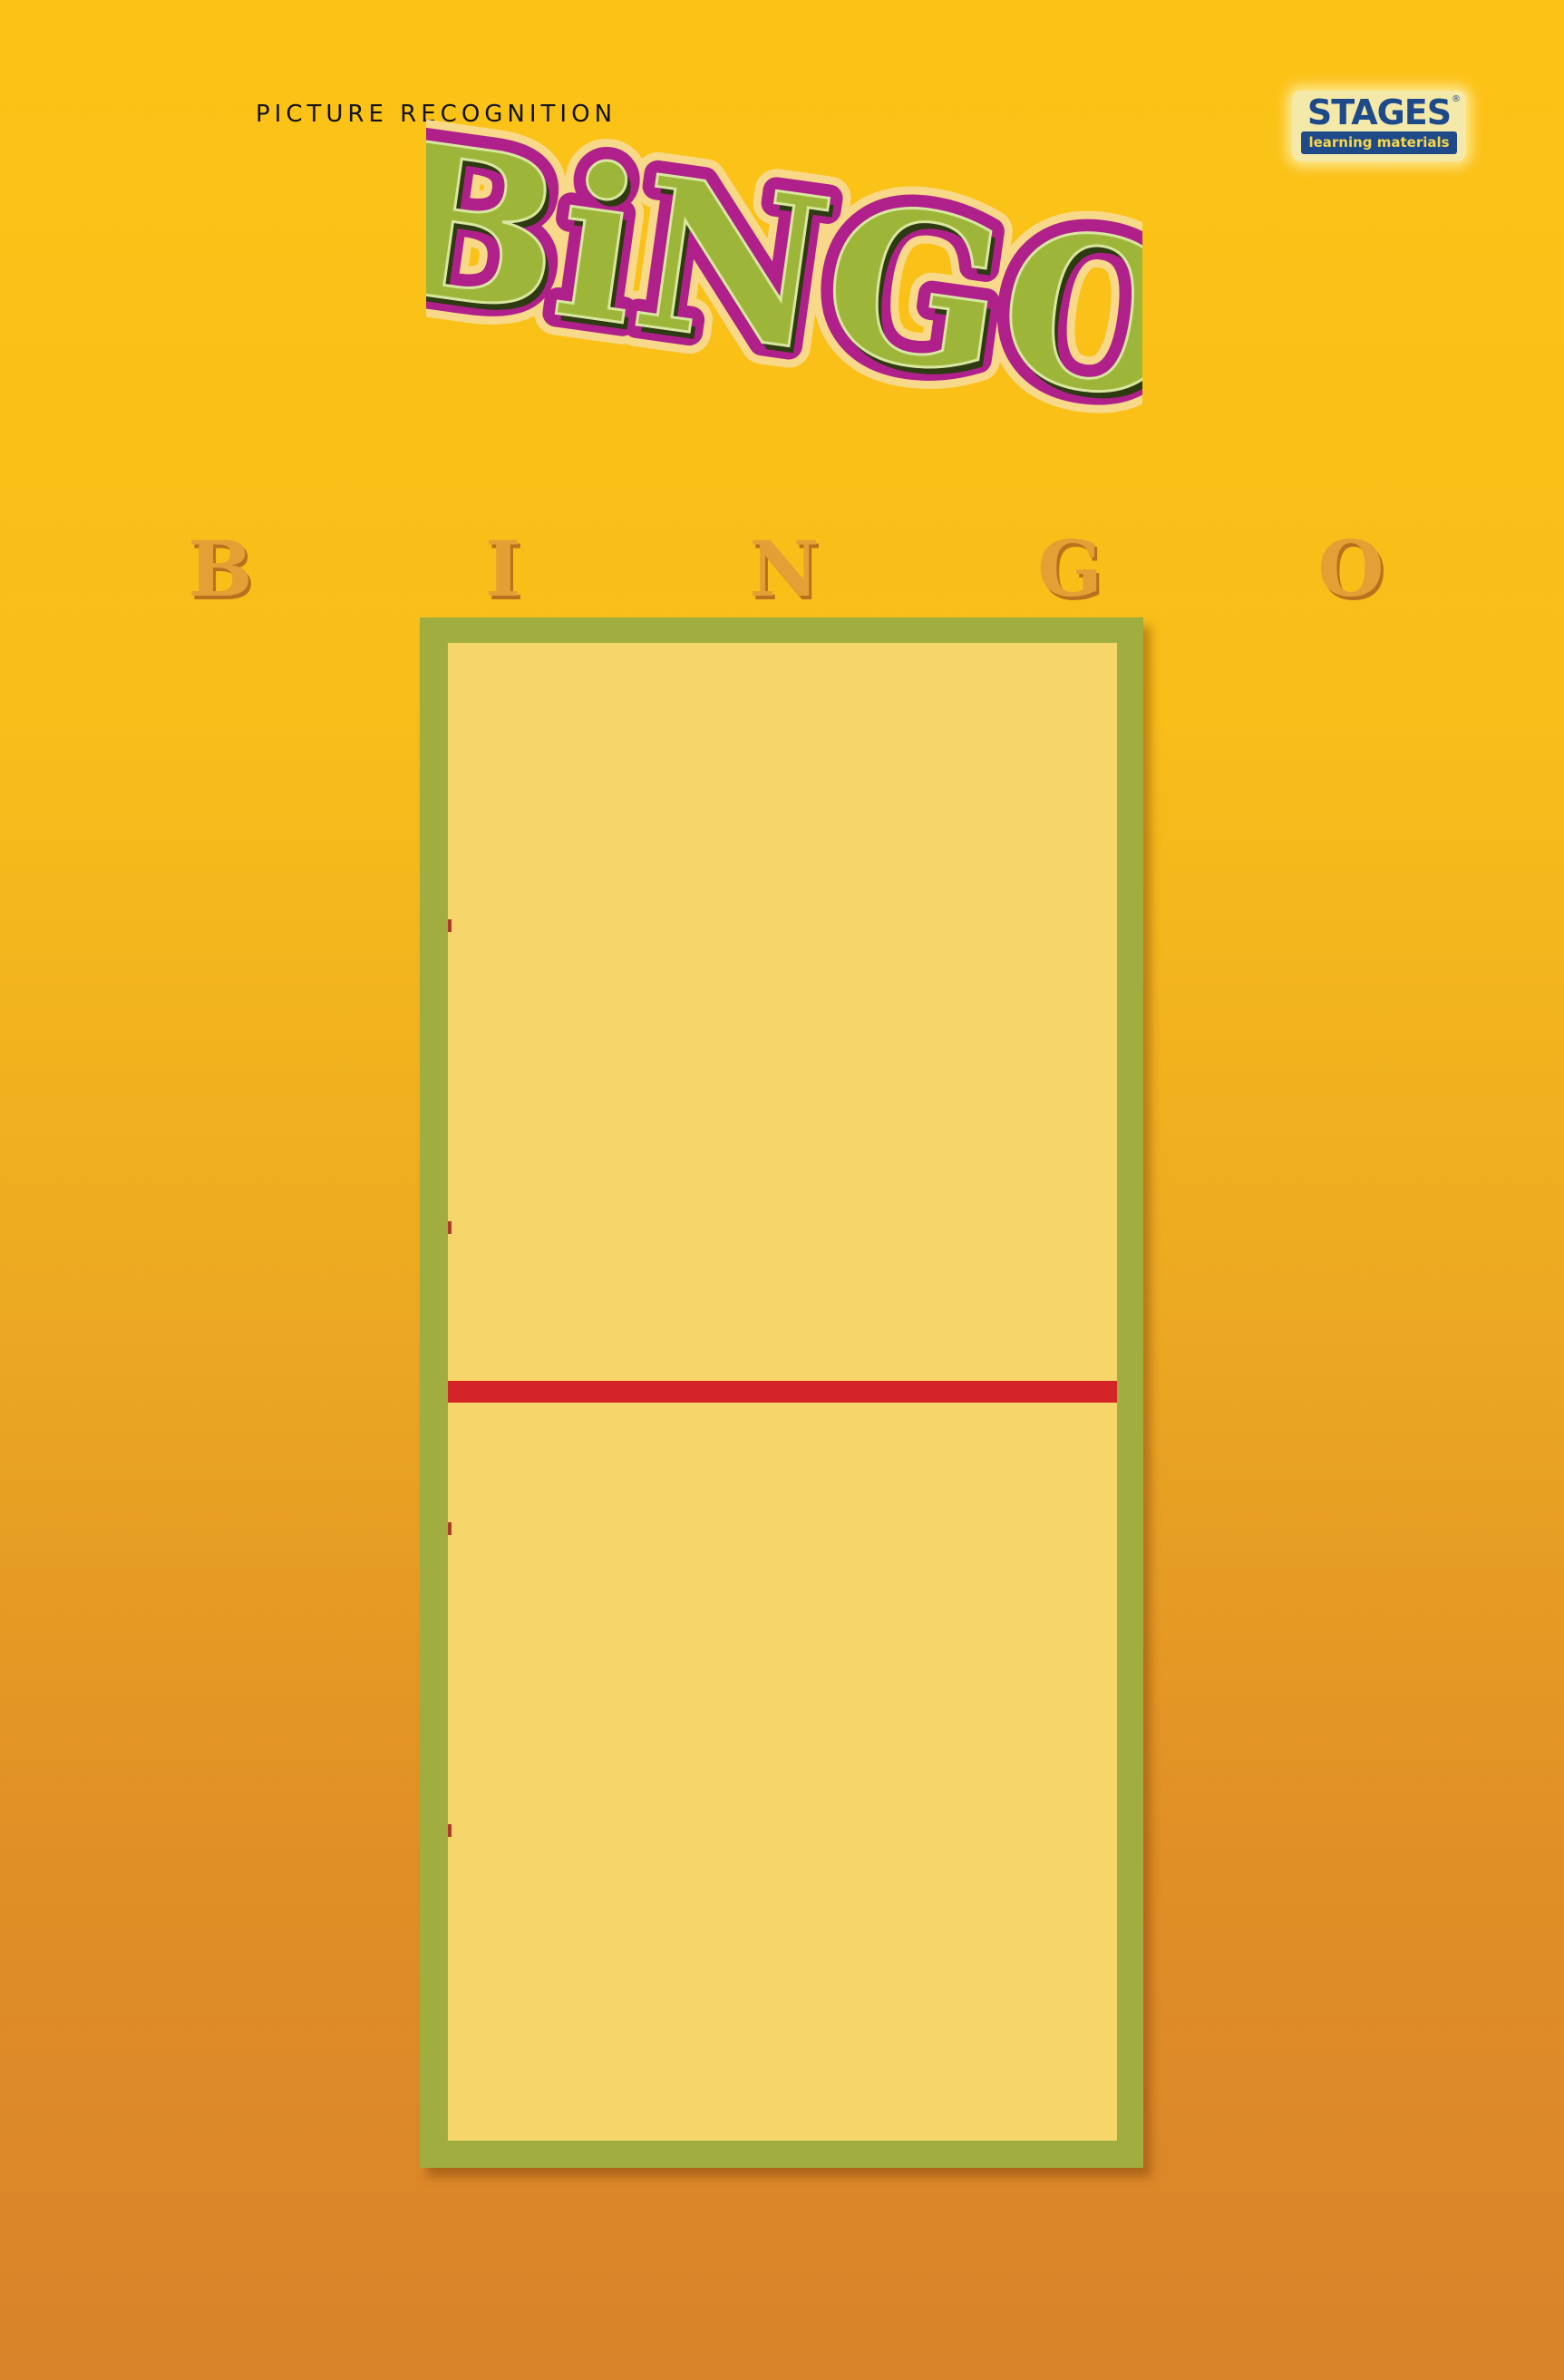 Image resolution: width=1564 pixels, height=2380 pixels. I want to click on stages-brand-logo: STAGES ® learning materials, so click(1379, 126).